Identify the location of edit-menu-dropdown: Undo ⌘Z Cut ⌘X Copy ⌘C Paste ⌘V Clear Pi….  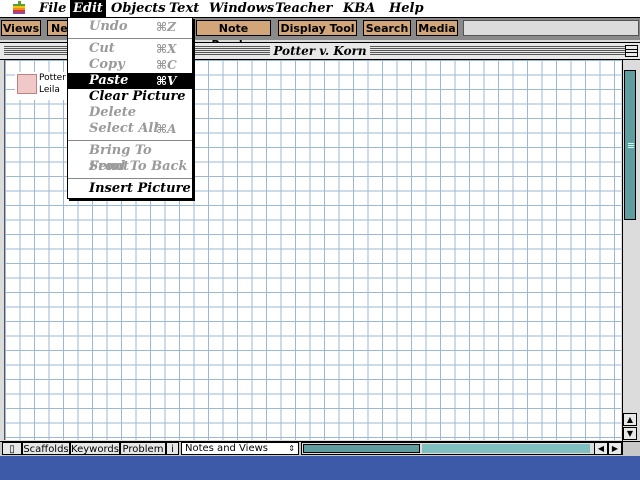
(130, 108).